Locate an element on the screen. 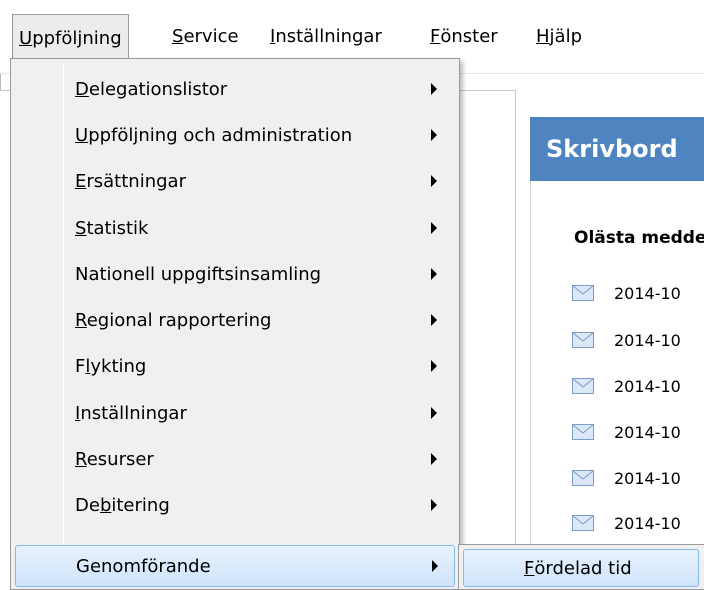 Image resolution: width=704 pixels, height=590 pixels. label-text: nställningar is located at coordinates (133, 413).